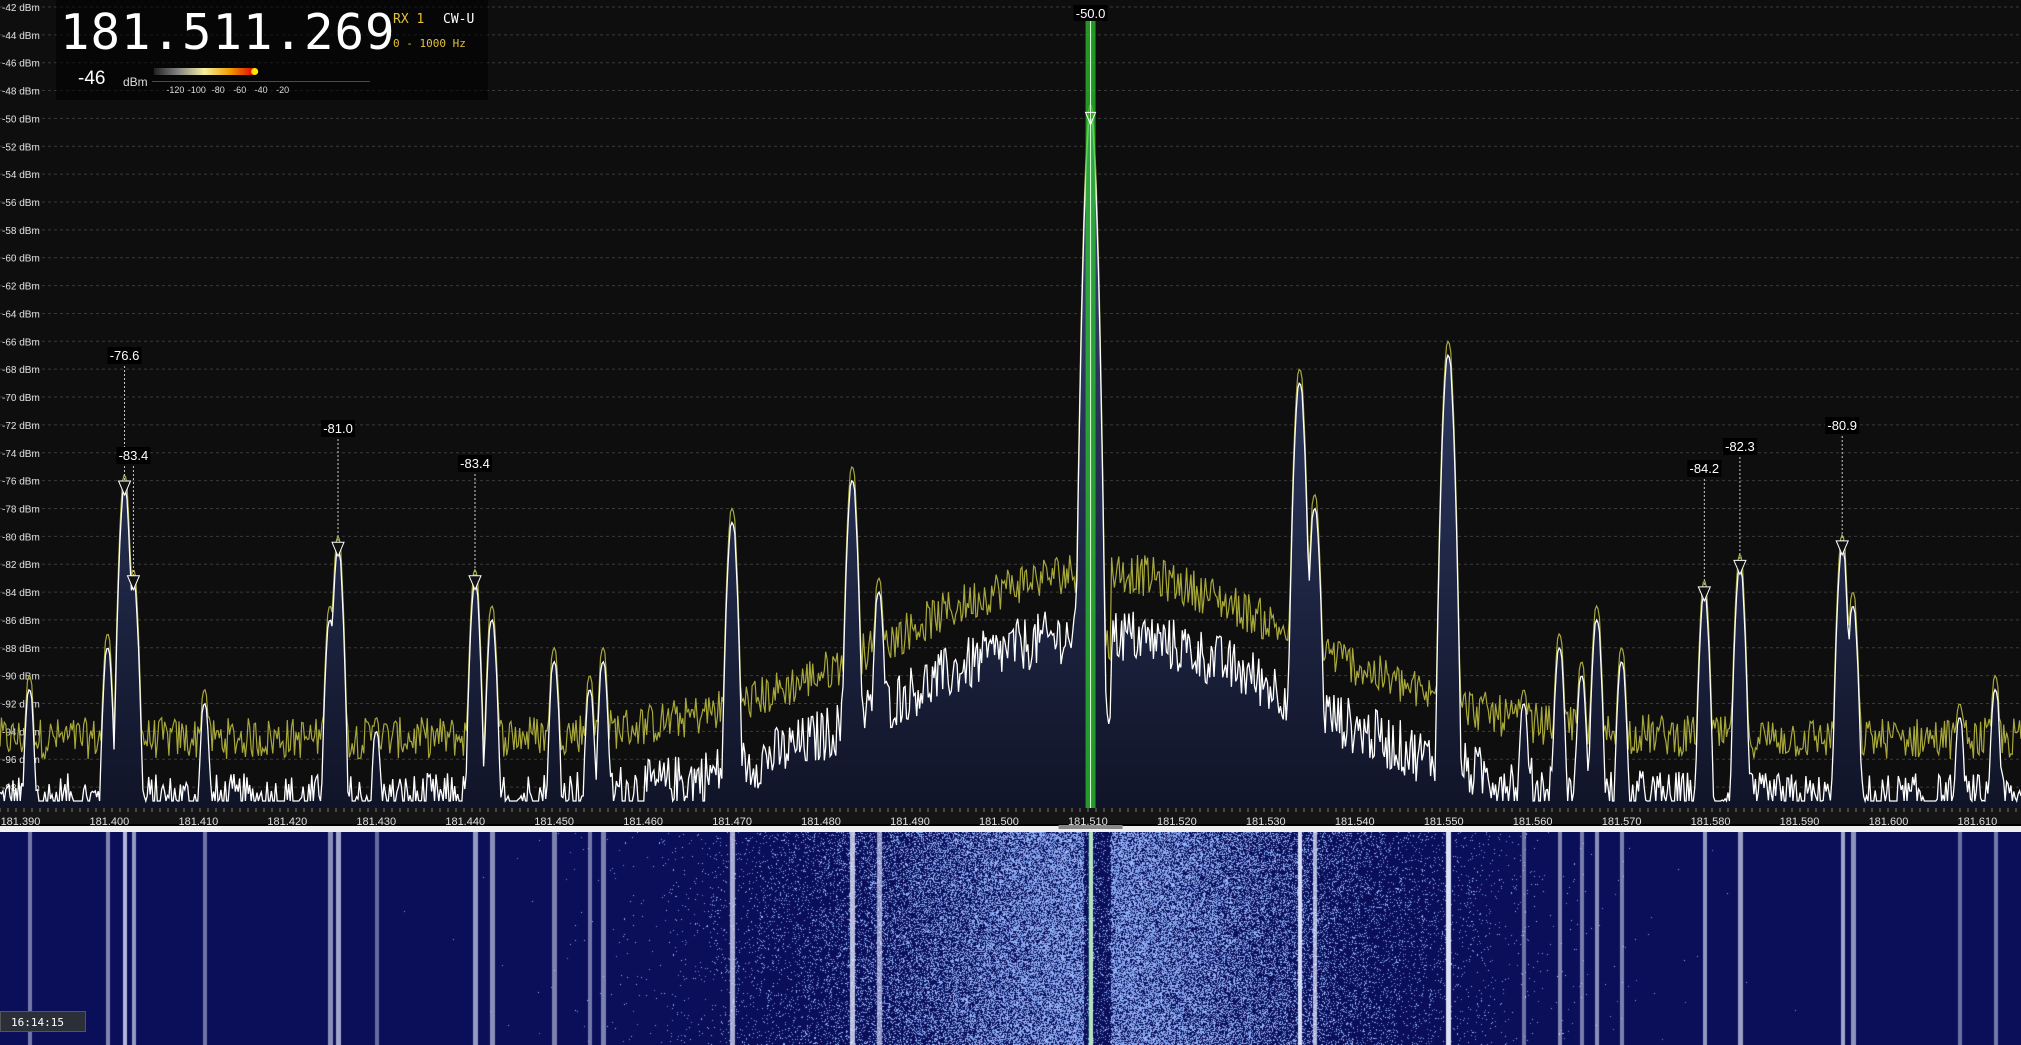 Image resolution: width=2021 pixels, height=1045 pixels. I want to click on waterfall-time: 16:14:15, so click(43, 1021).